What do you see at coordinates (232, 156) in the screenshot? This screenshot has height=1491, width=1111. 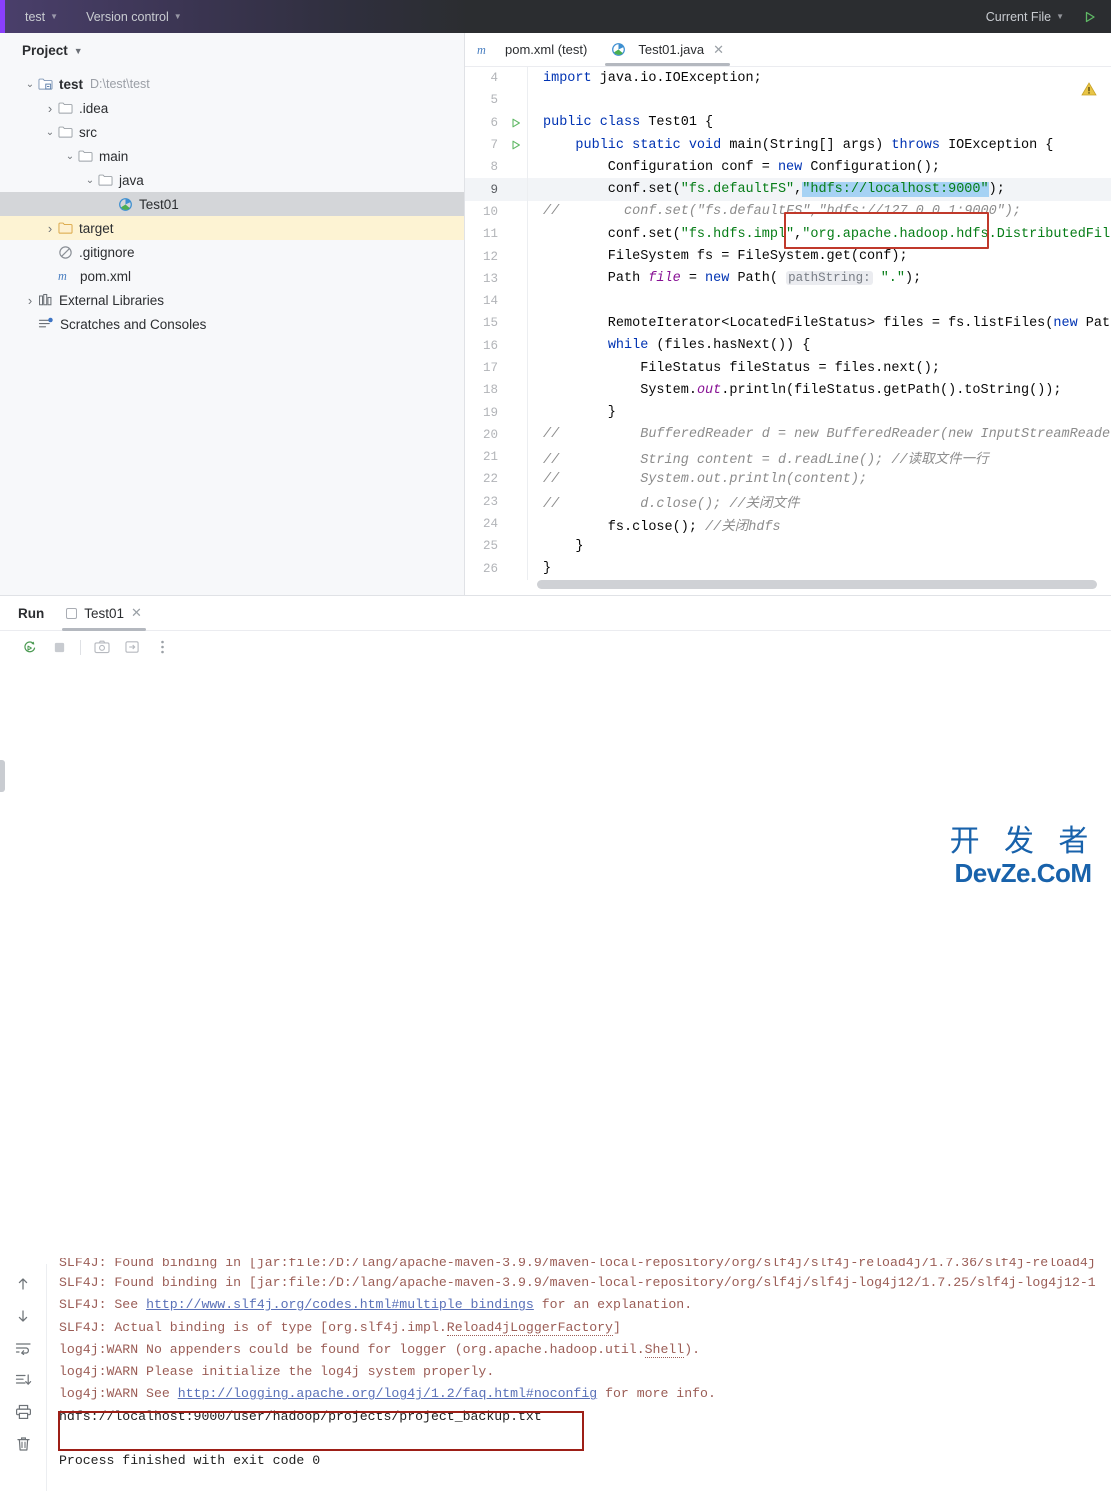 I see `tree-item-main: ⌄main` at bounding box center [232, 156].